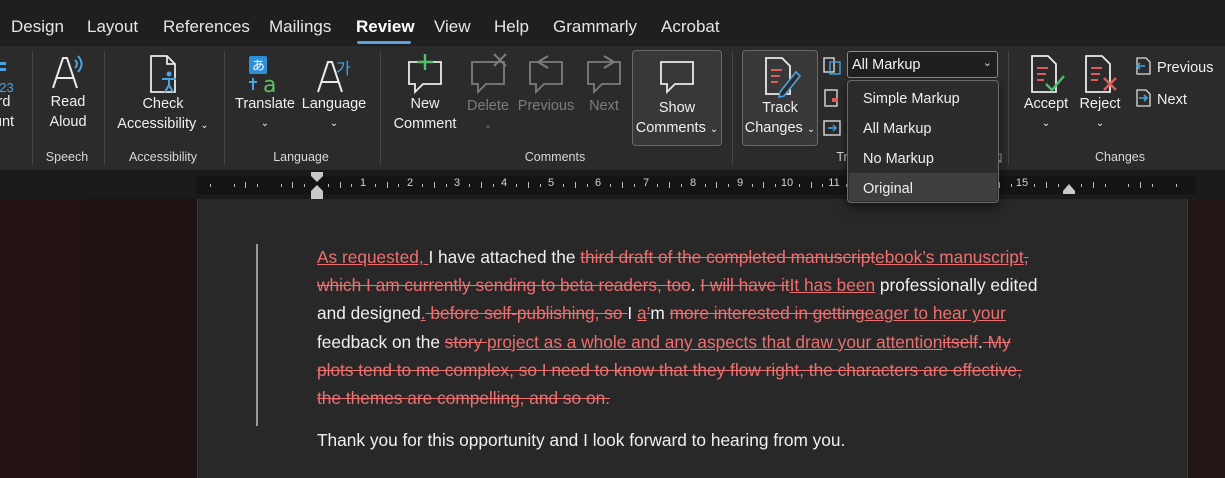 Image resolution: width=1225 pixels, height=478 pixels. I want to click on markup-option-original: Original, so click(923, 187).